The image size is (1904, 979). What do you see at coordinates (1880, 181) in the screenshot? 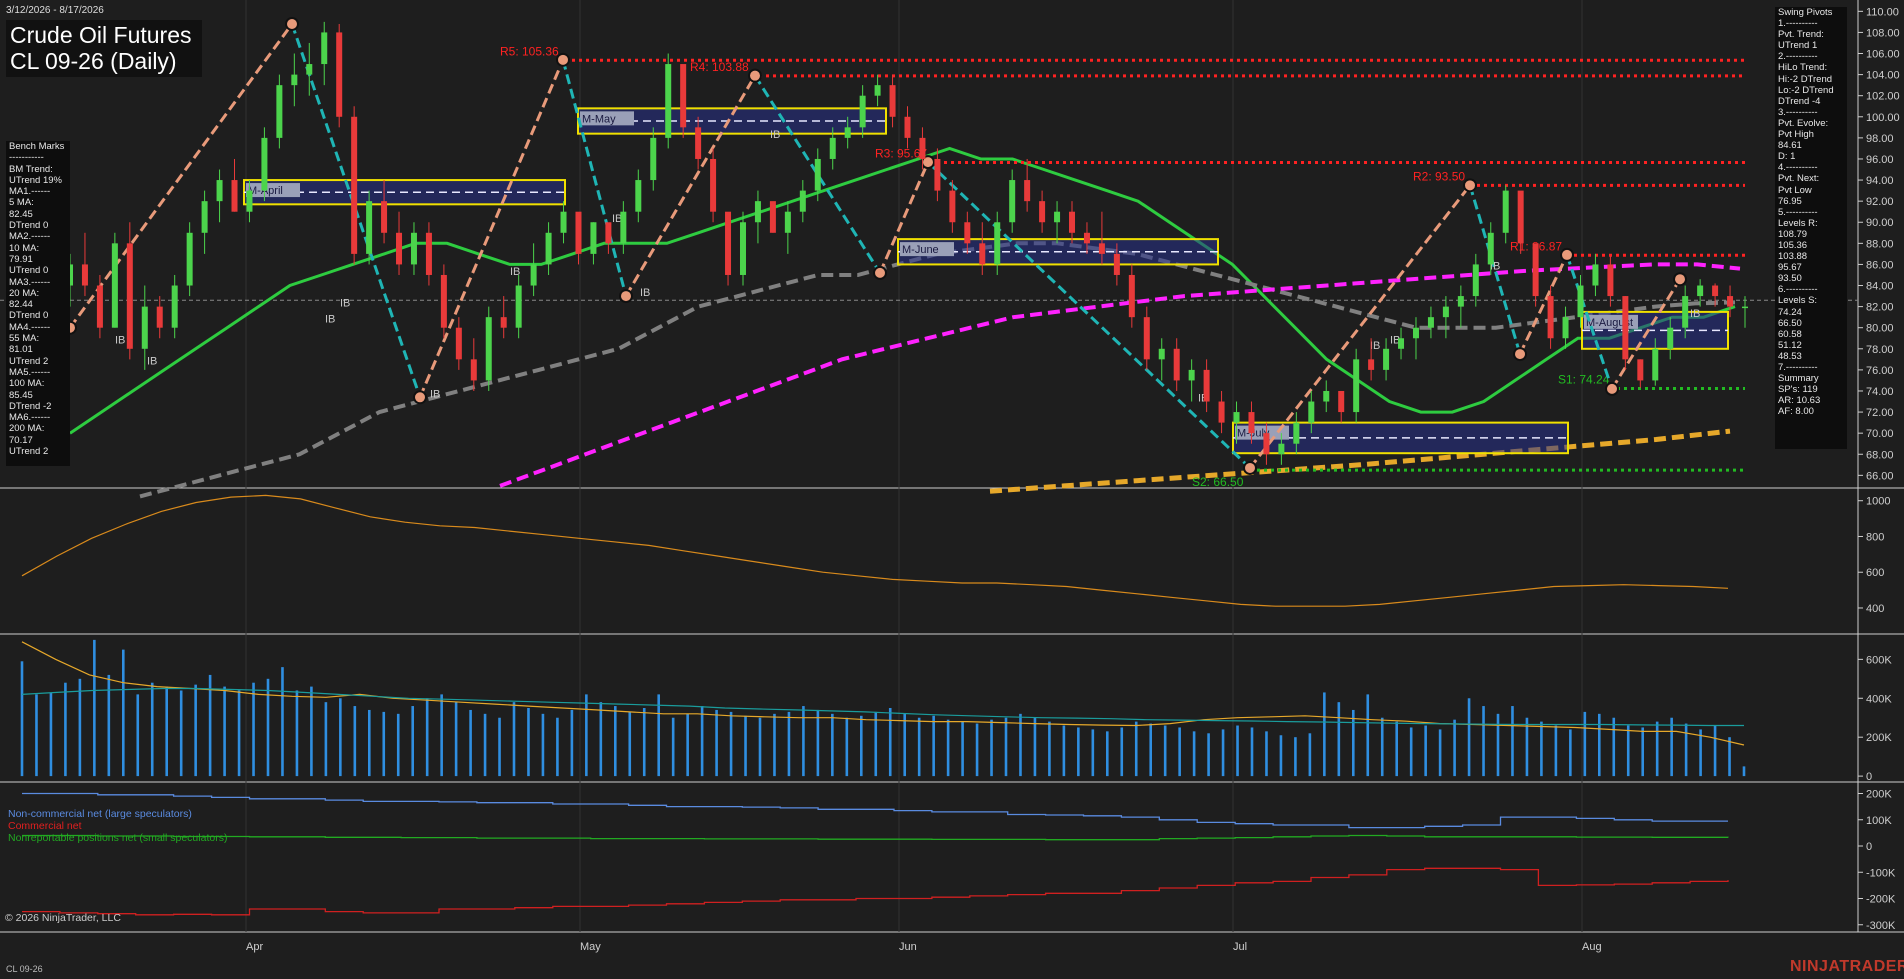
I see `price-tick-label: 94.00` at bounding box center [1880, 181].